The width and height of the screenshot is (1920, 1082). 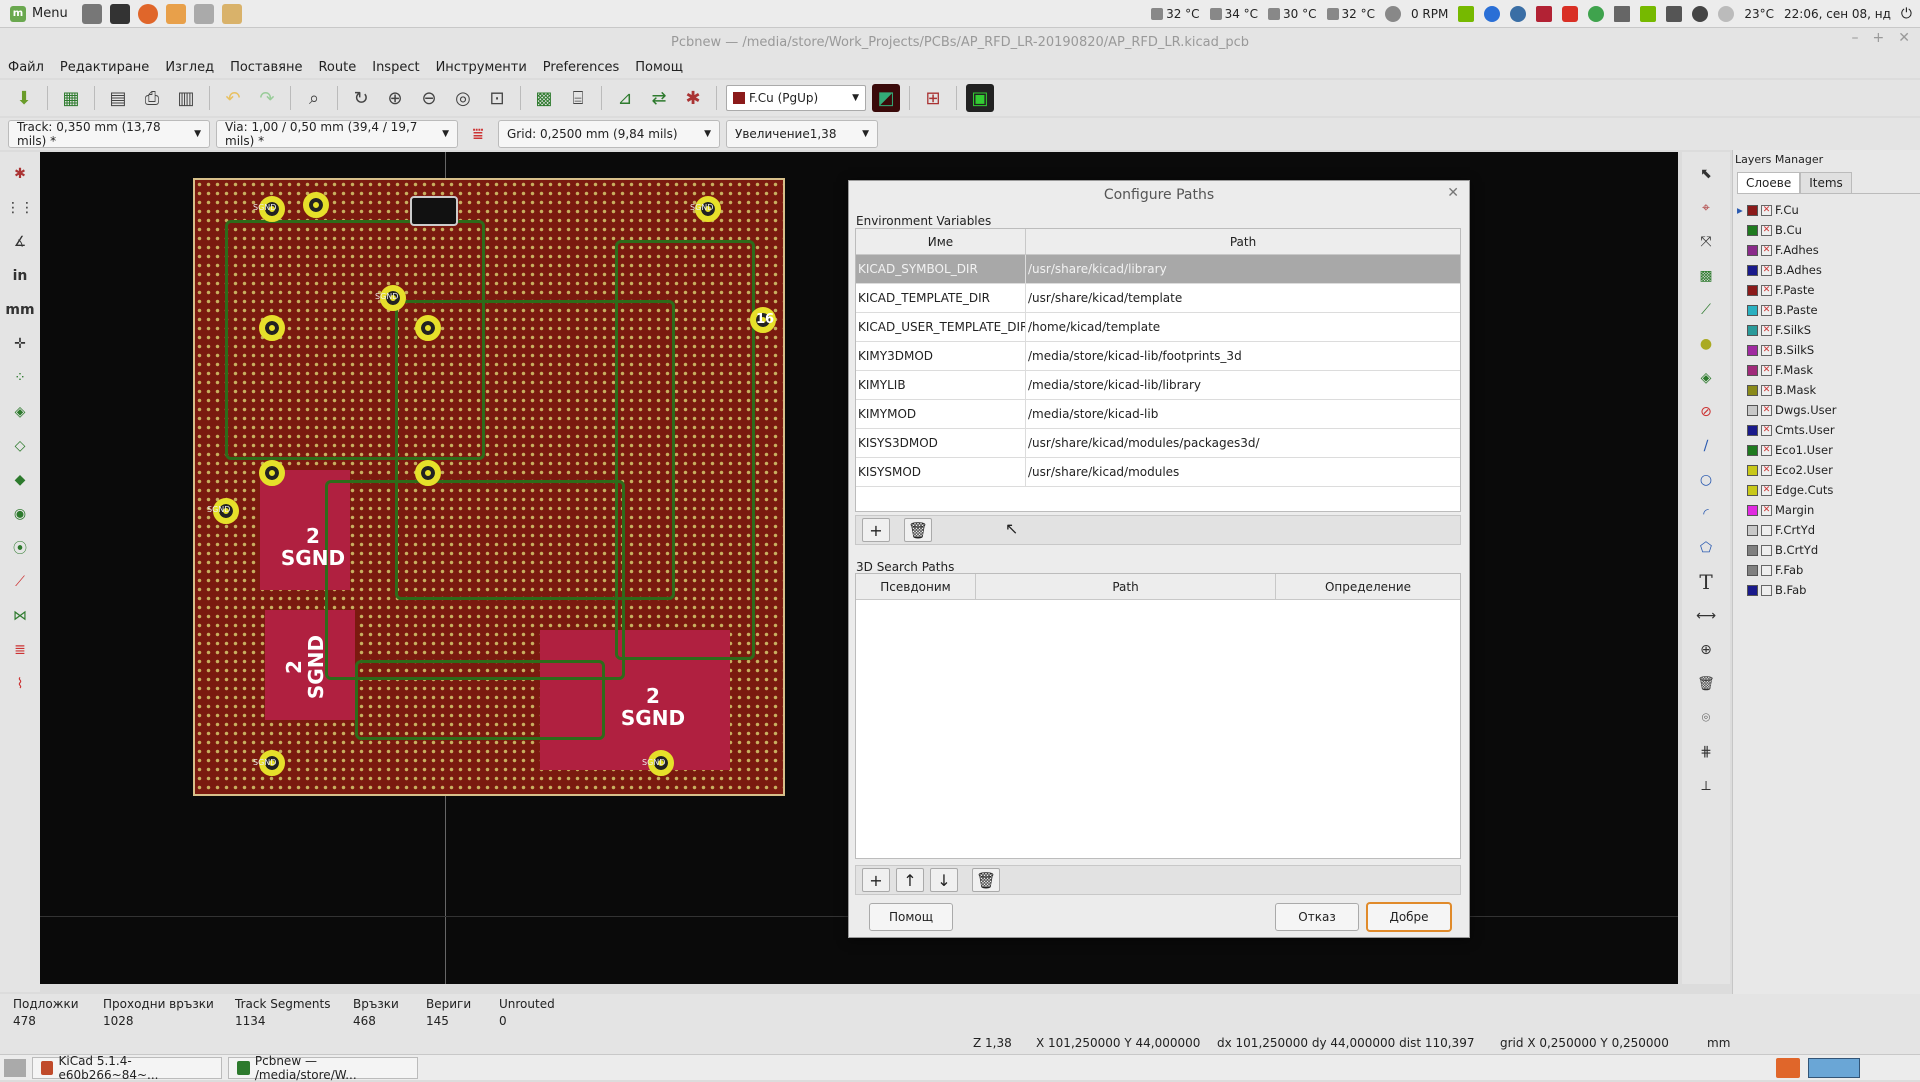 What do you see at coordinates (941, 269) in the screenshot?
I see `env-var-name: KICAD_SYMBOL_DIR` at bounding box center [941, 269].